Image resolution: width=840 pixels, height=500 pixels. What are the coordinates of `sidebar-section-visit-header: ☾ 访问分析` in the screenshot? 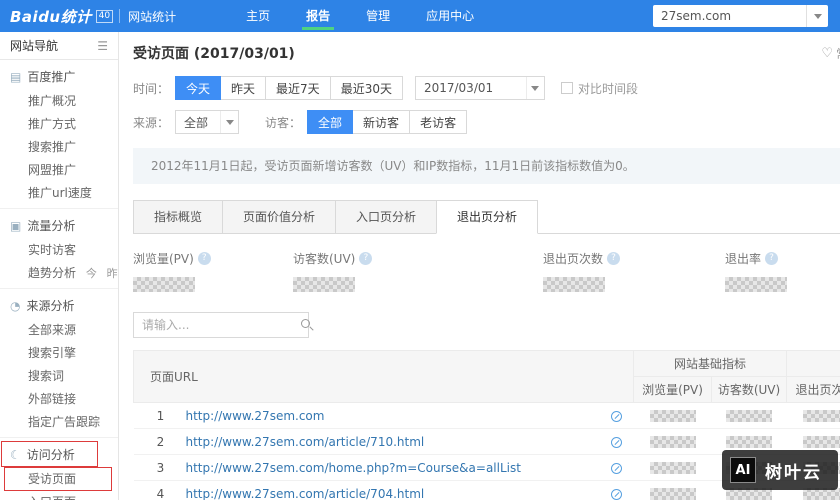 It's located at (59, 454).